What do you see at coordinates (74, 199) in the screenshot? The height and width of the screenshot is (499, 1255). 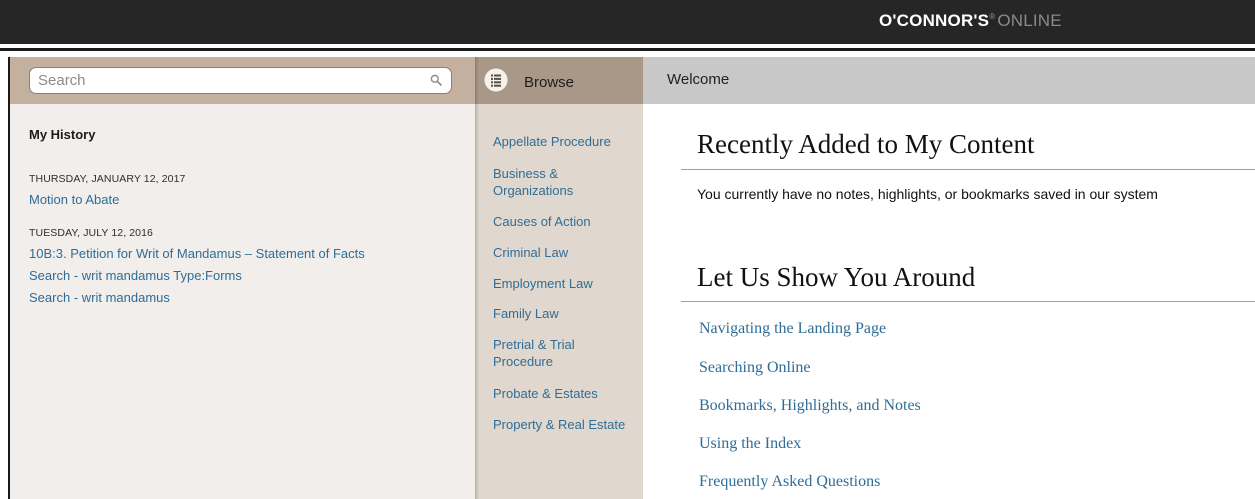 I see `history-link: Motion to Abate` at bounding box center [74, 199].